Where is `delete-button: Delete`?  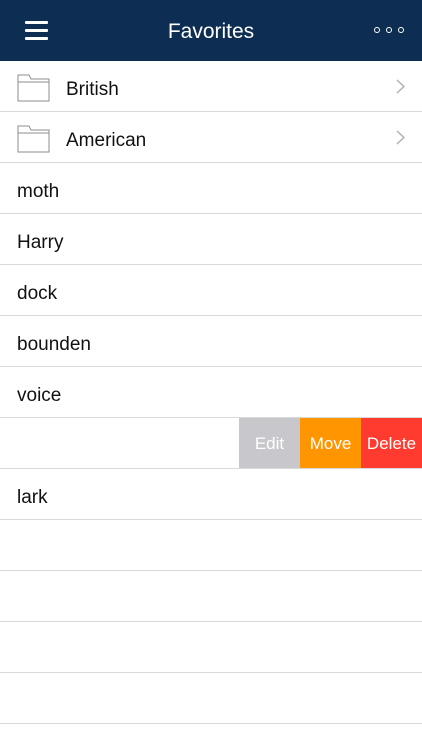
delete-button: Delete is located at coordinates (391, 443).